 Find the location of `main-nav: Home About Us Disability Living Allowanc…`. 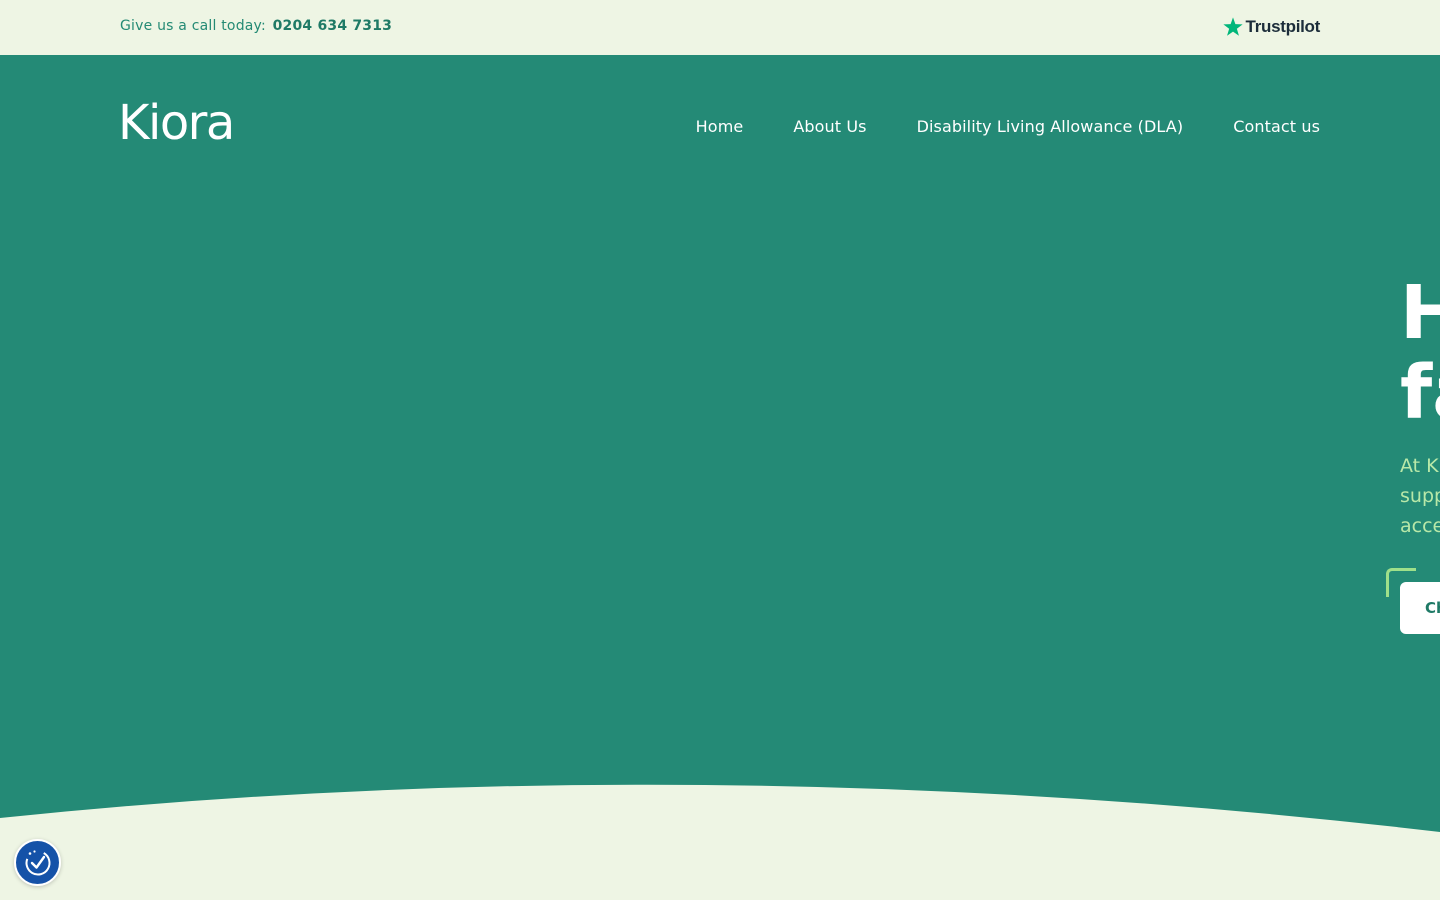

main-nav: Home About Us Disability Living Allowanc… is located at coordinates (1008, 126).